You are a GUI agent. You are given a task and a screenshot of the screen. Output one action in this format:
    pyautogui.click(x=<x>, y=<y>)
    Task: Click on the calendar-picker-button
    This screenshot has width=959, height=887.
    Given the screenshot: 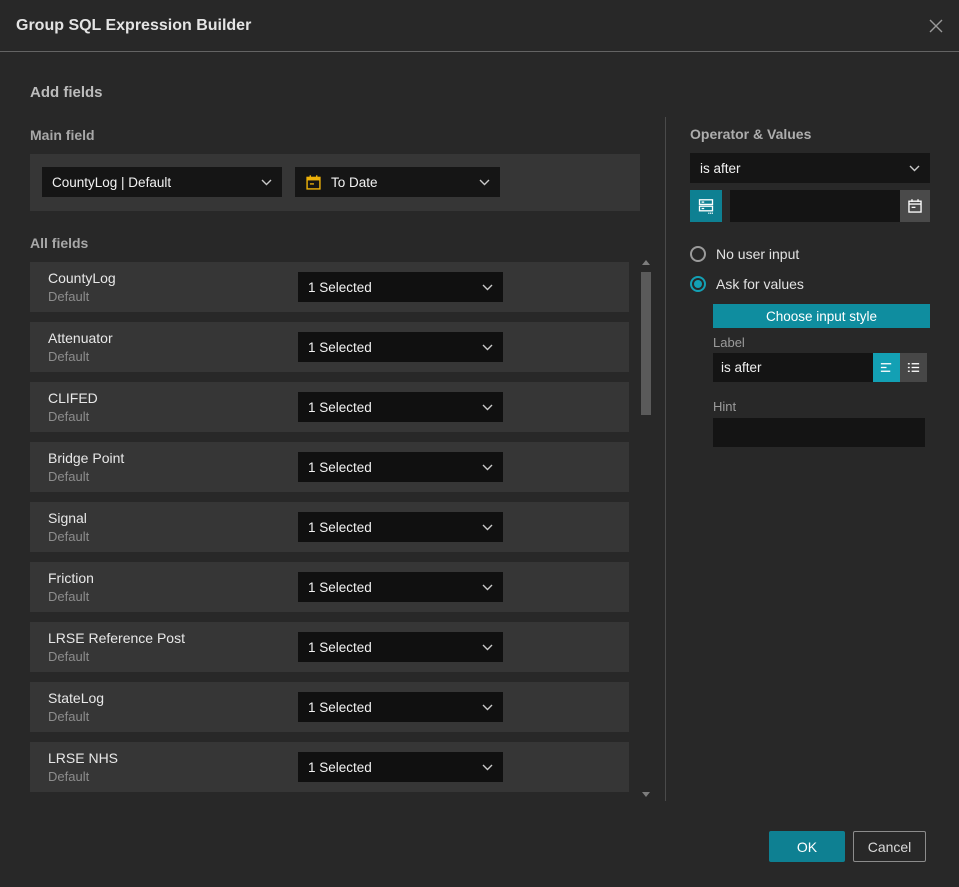 What is the action you would take?
    pyautogui.click(x=915, y=206)
    